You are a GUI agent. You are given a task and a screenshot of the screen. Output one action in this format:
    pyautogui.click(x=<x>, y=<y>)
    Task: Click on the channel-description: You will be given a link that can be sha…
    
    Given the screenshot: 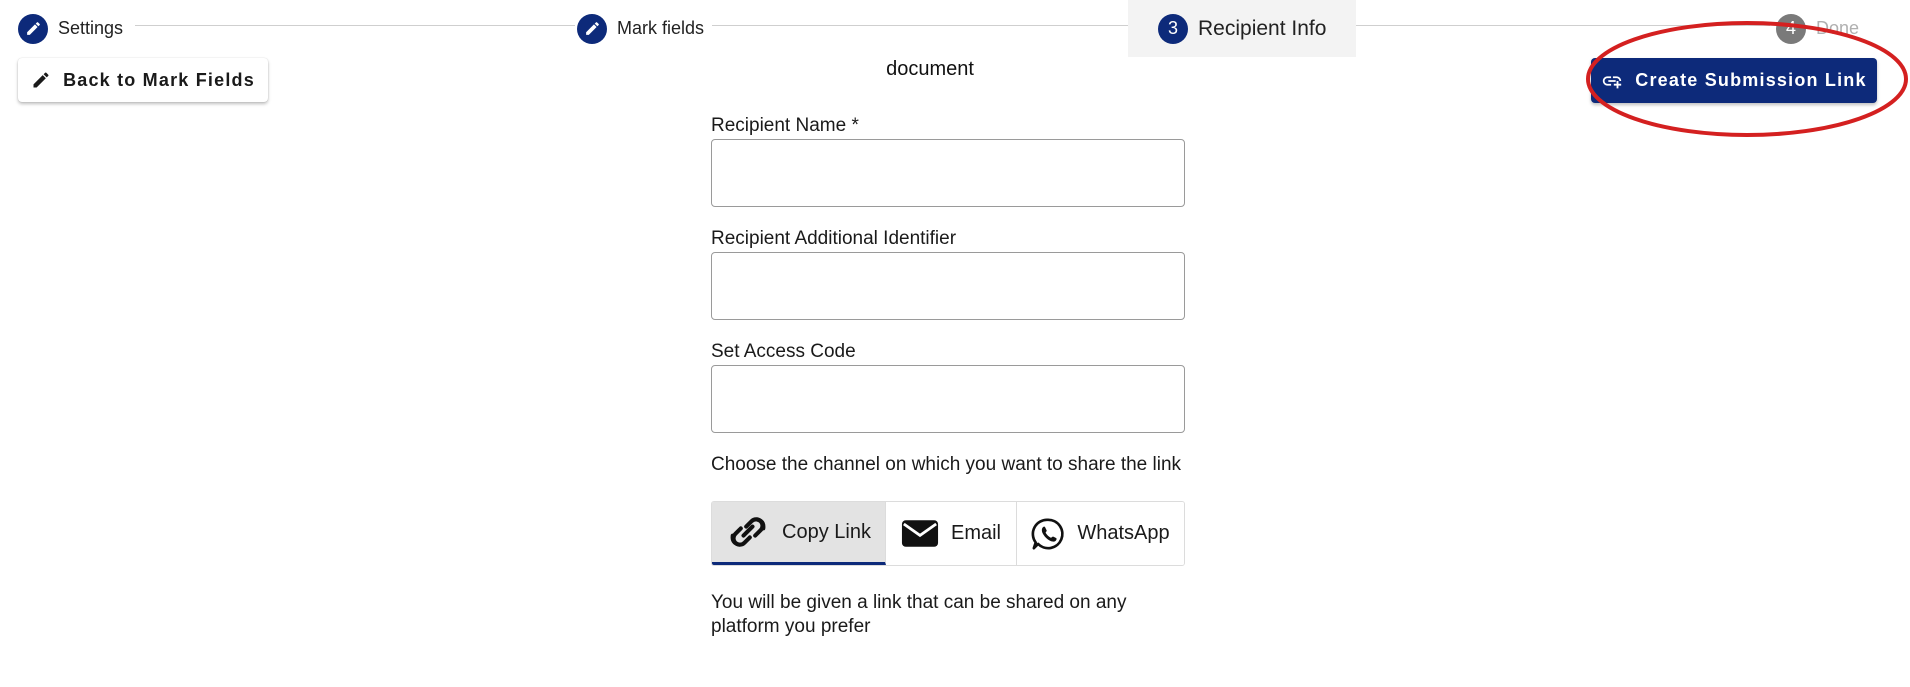 What is the action you would take?
    pyautogui.click(x=919, y=614)
    